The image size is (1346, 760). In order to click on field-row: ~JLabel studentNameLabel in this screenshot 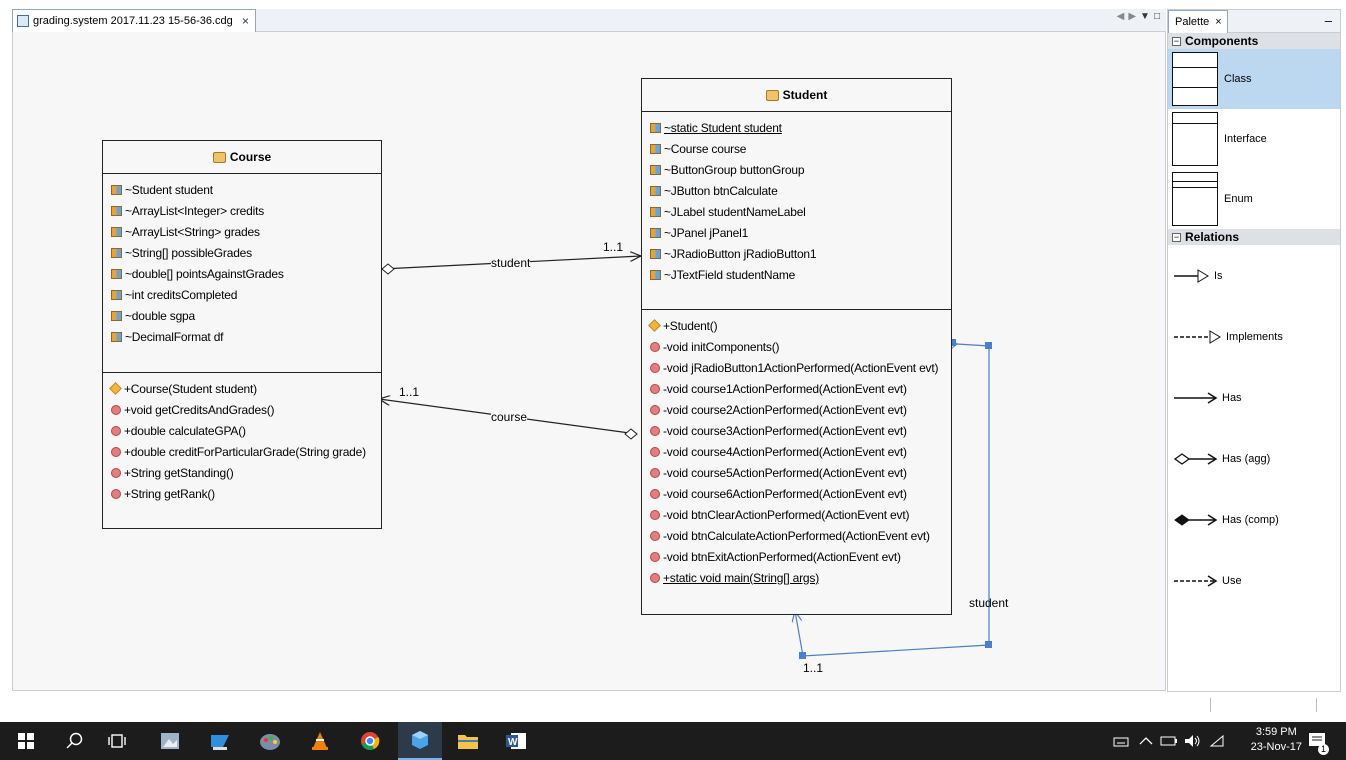, I will do `click(796, 211)`.